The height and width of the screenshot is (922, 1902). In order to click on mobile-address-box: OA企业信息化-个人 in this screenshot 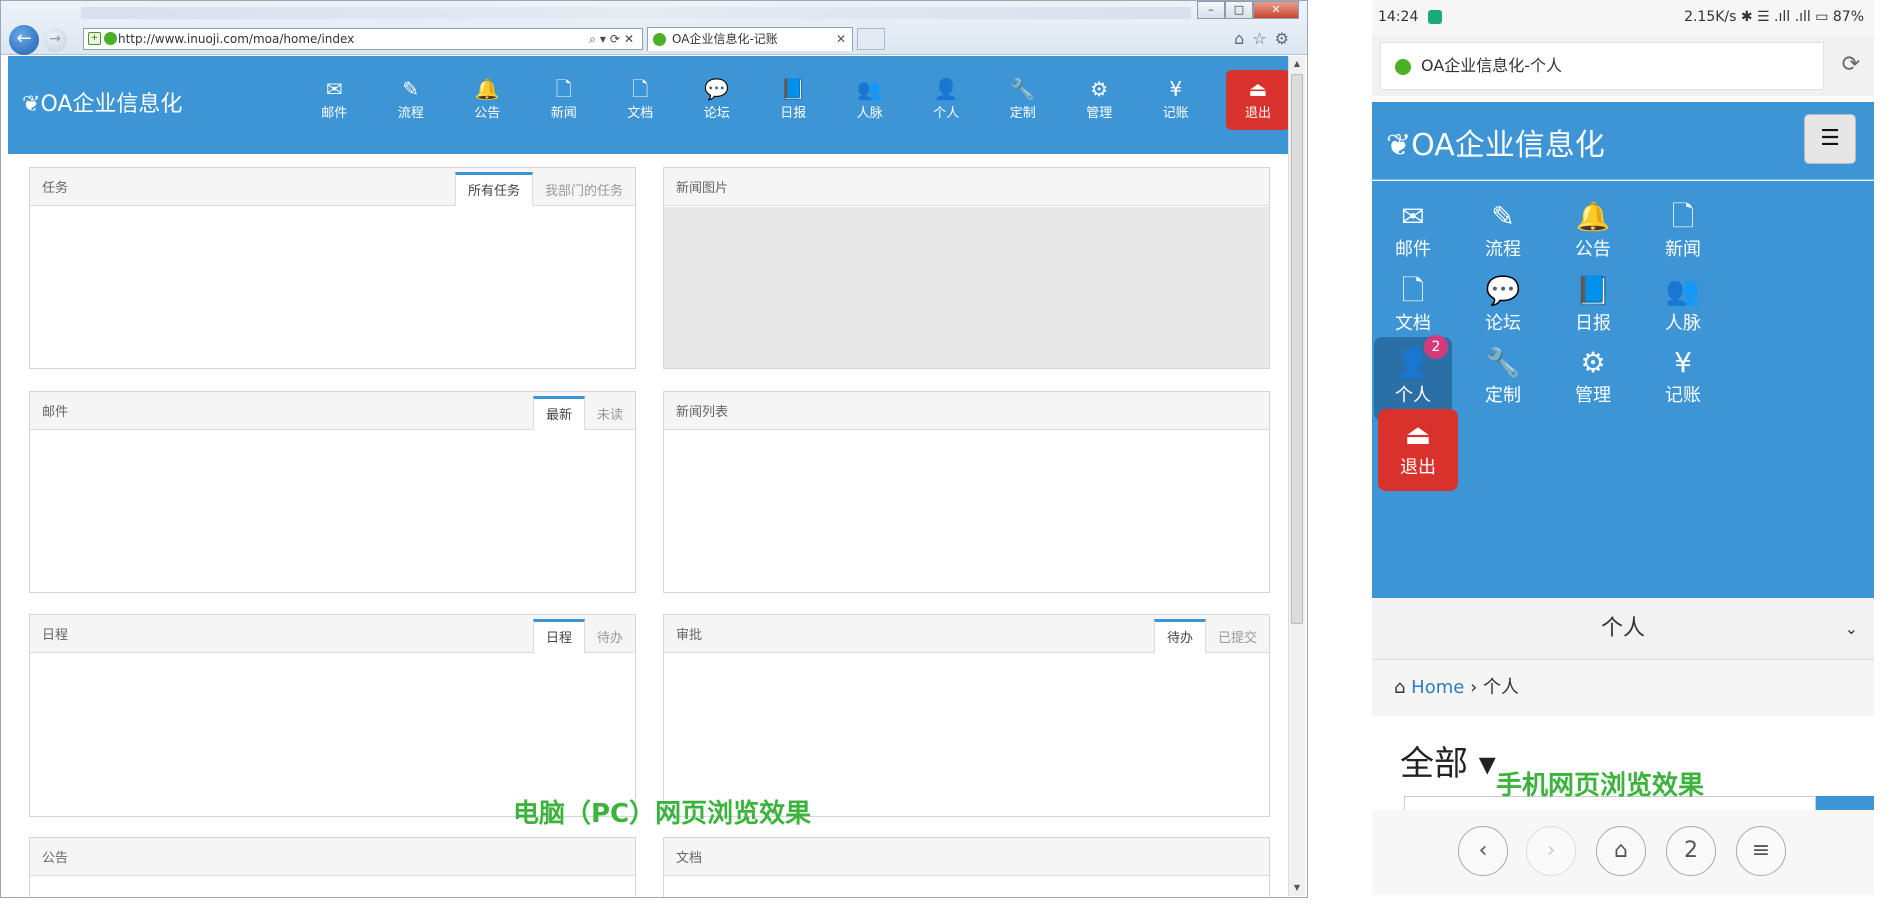, I will do `click(1602, 66)`.